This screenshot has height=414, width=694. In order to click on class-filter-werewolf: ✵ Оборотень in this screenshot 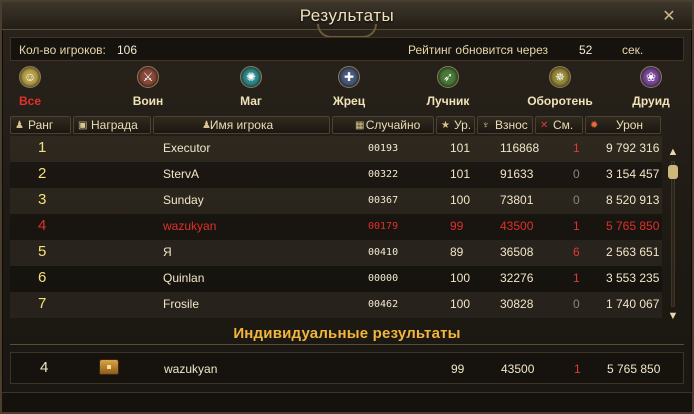, I will do `click(560, 87)`.